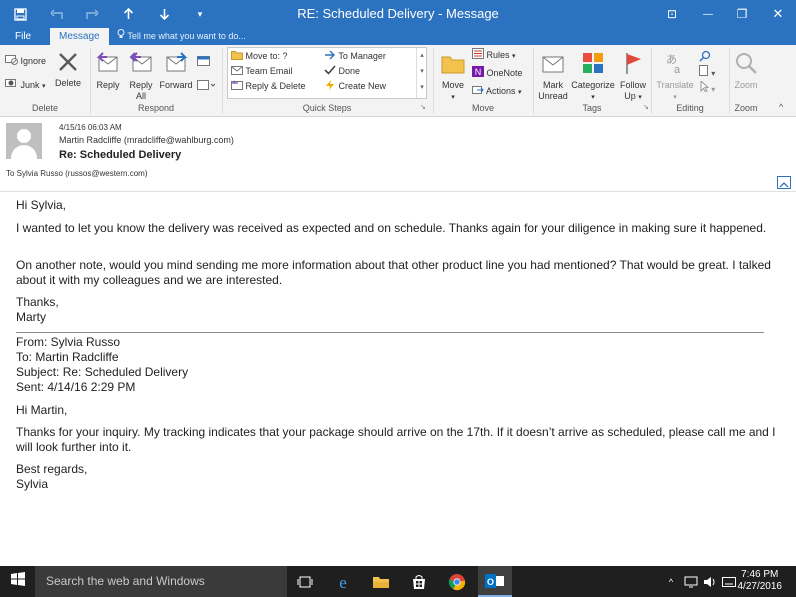  I want to click on keyboard-icon, so click(729, 581).